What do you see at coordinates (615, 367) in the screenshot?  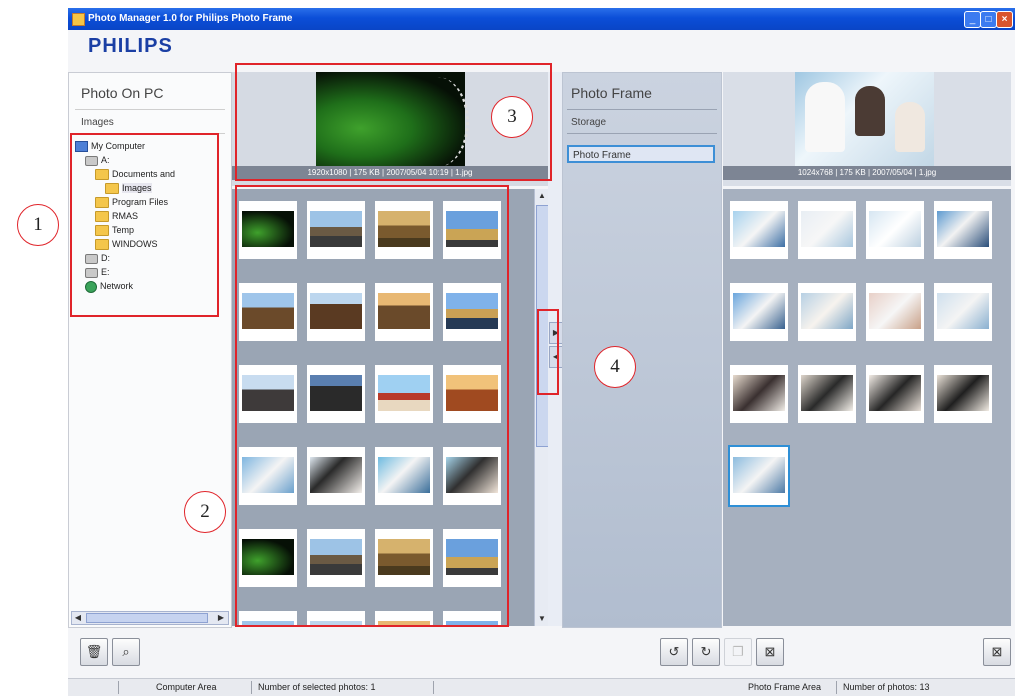 I see `annotation-number-4: 4` at bounding box center [615, 367].